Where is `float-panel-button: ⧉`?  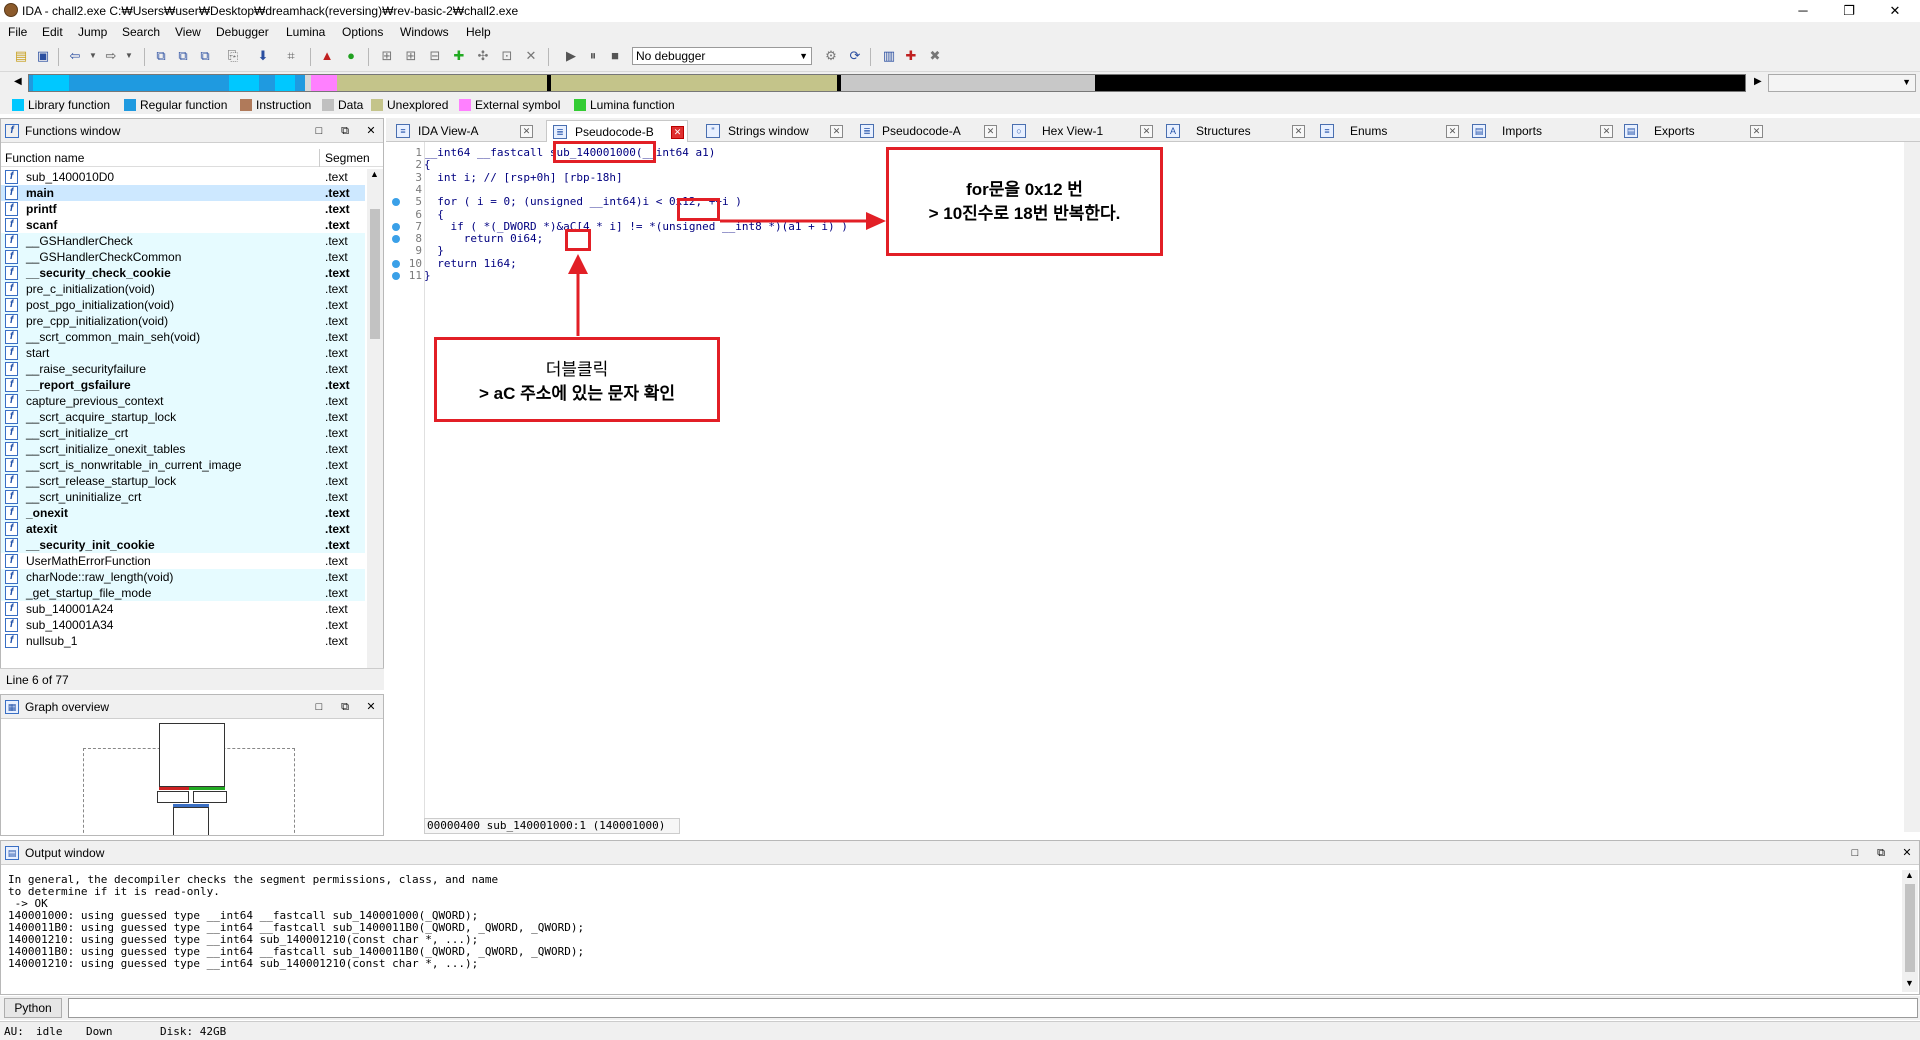 float-panel-button: ⧉ is located at coordinates (1881, 853).